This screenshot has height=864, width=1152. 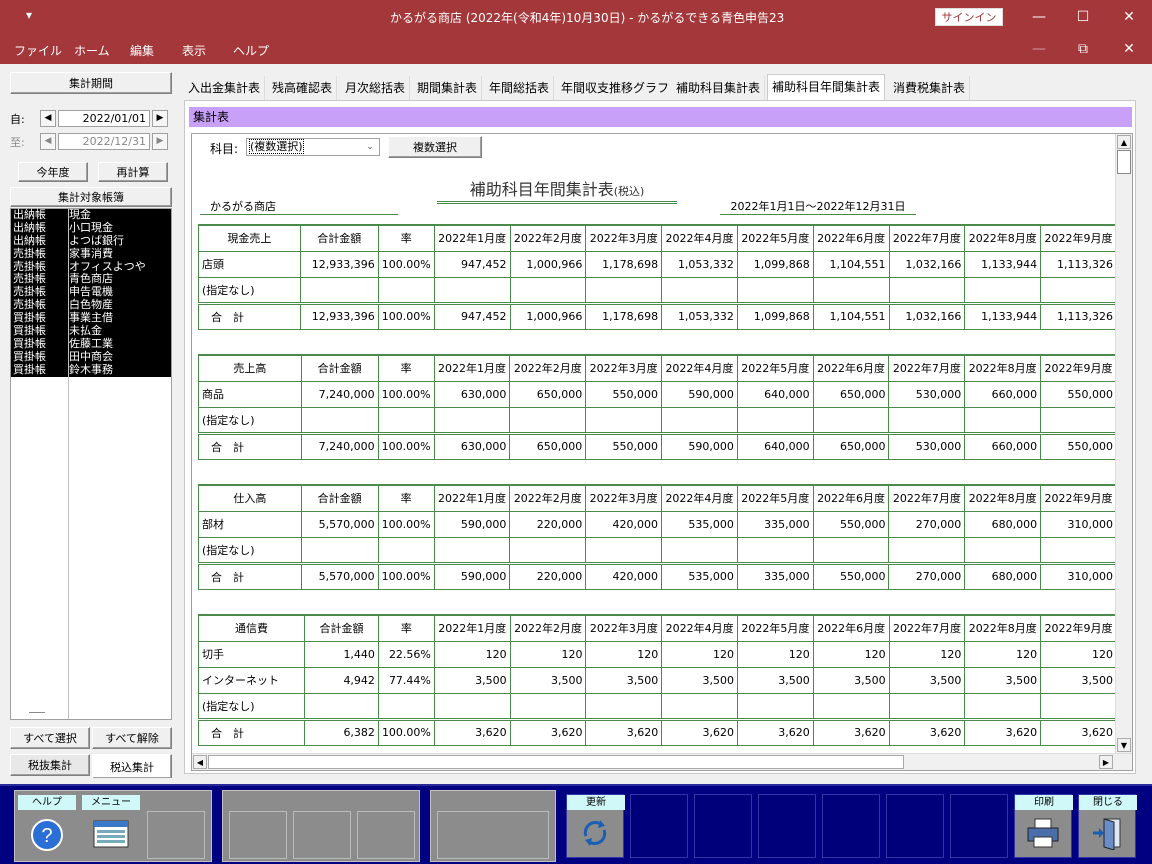 What do you see at coordinates (1043, 833) in the screenshot?
I see `print-button` at bounding box center [1043, 833].